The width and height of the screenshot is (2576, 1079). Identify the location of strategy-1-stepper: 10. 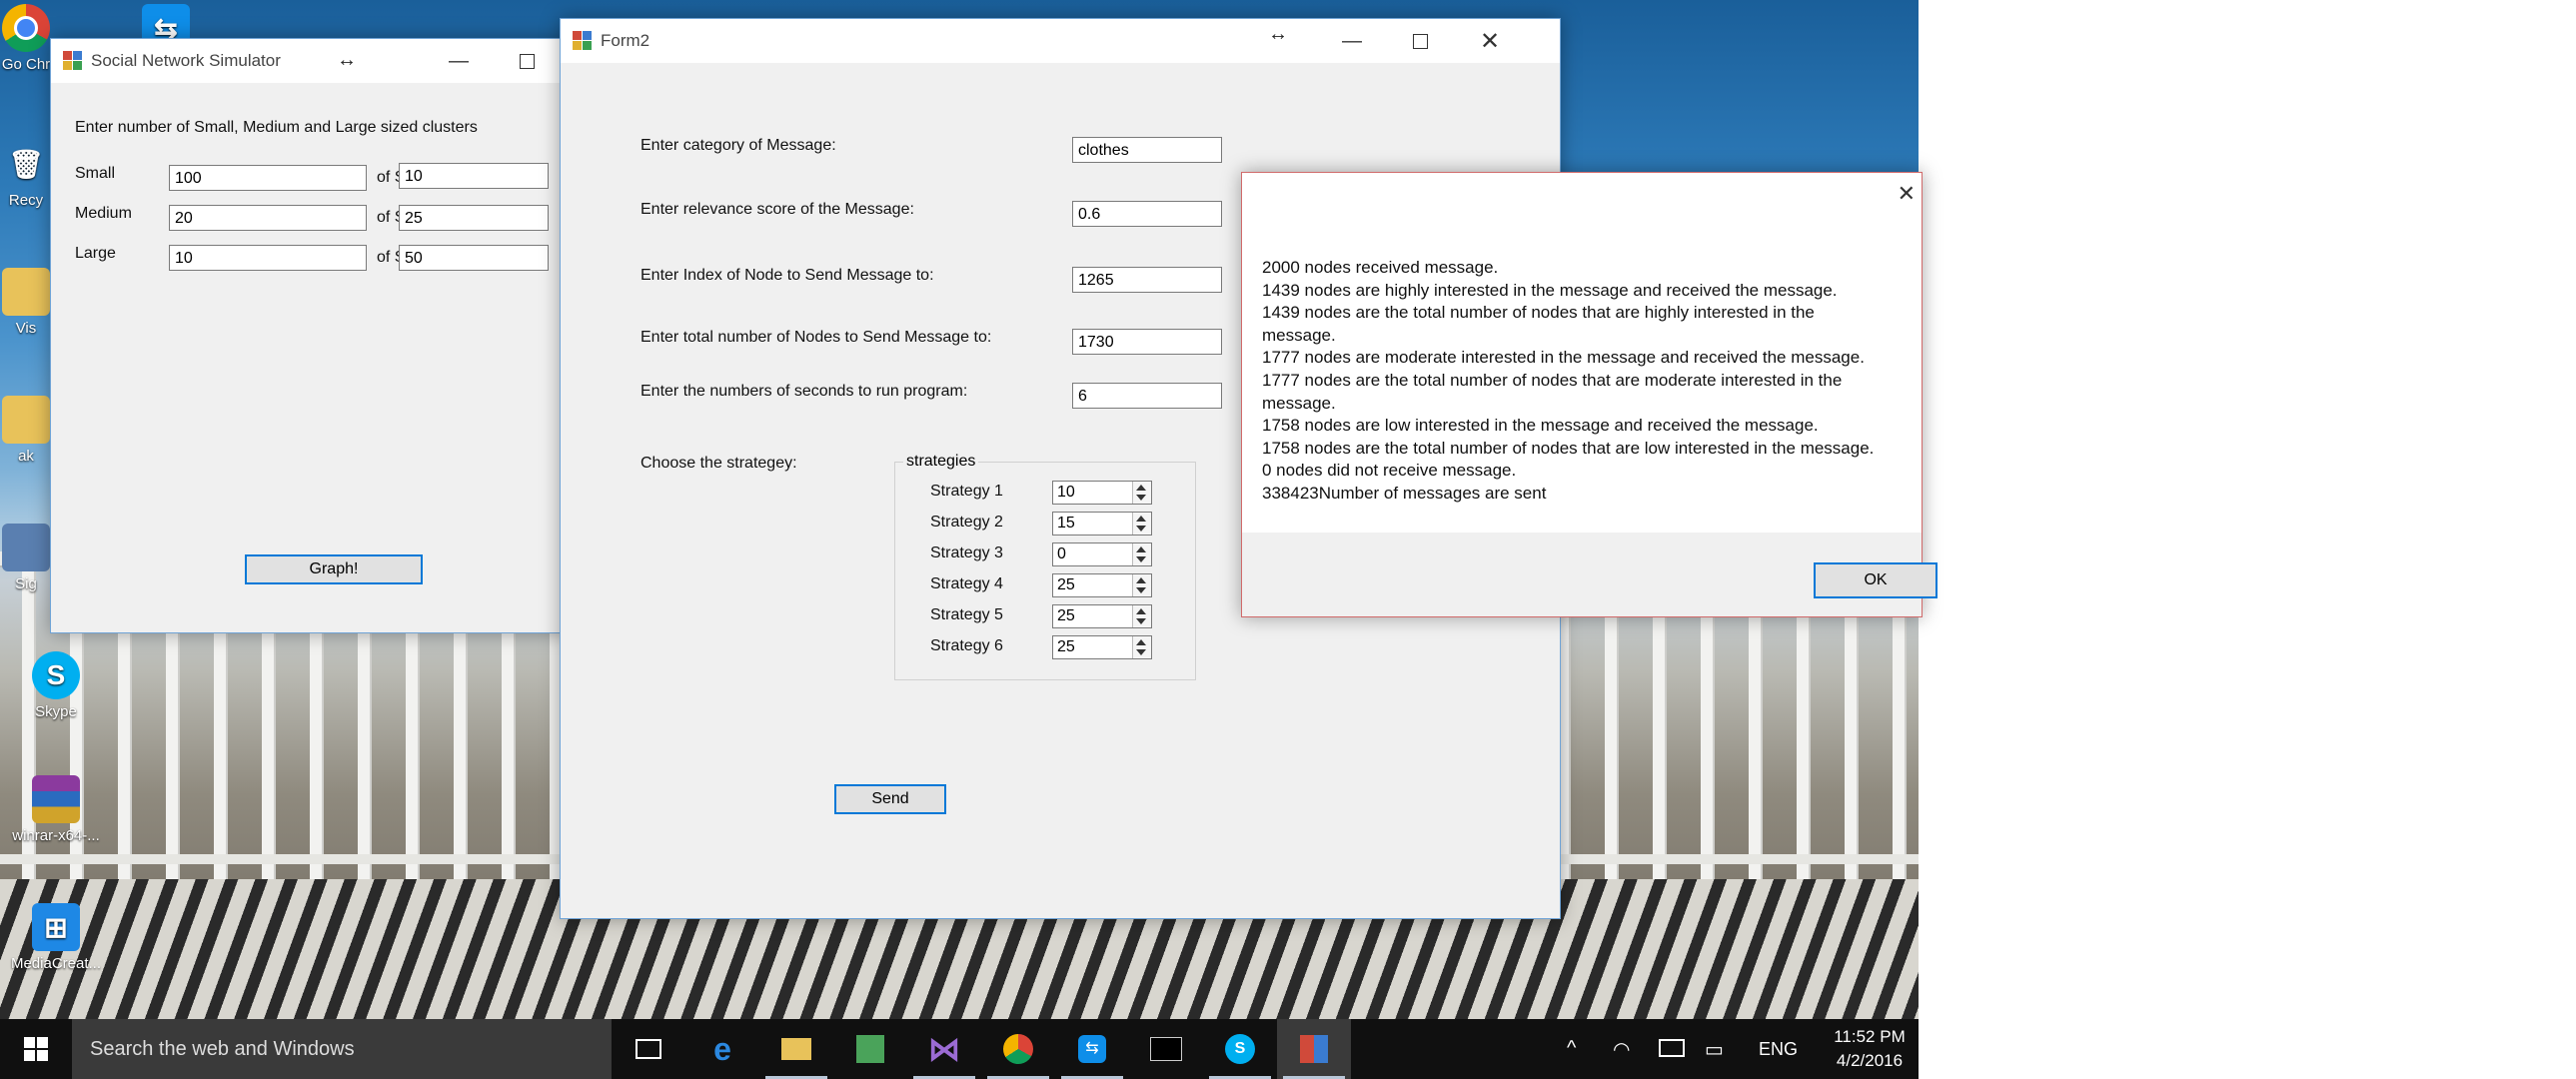
(1102, 493).